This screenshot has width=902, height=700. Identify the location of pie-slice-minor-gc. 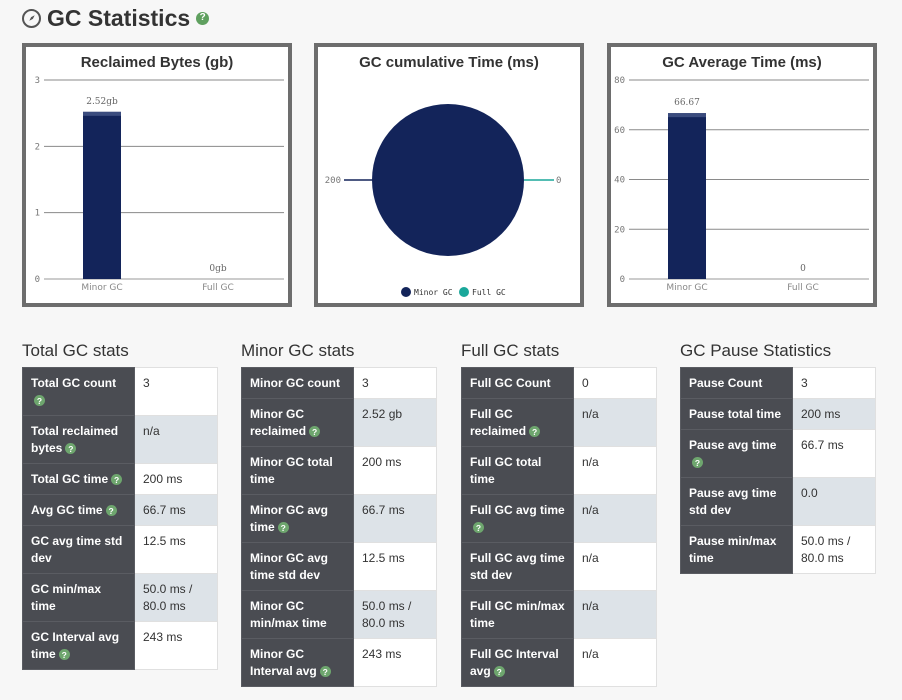
(448, 180).